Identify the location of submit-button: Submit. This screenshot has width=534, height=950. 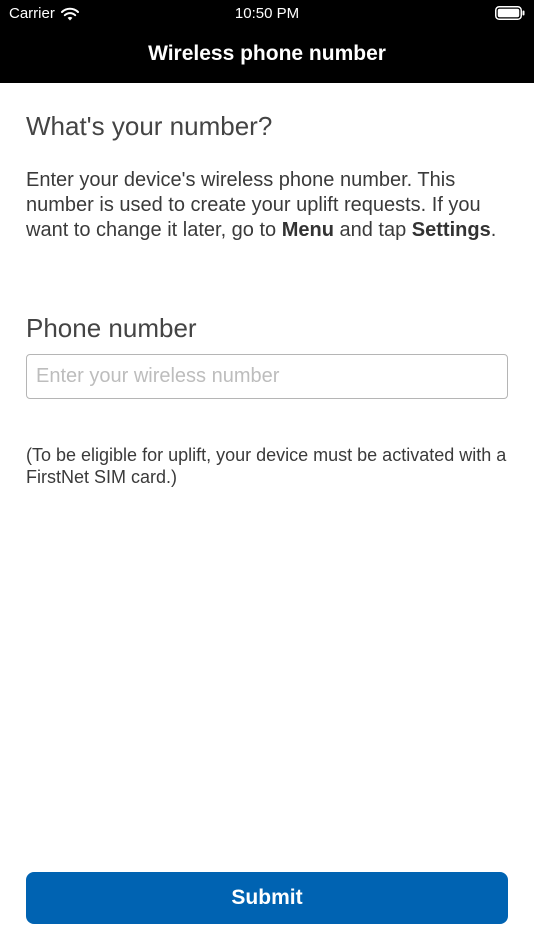
(267, 898).